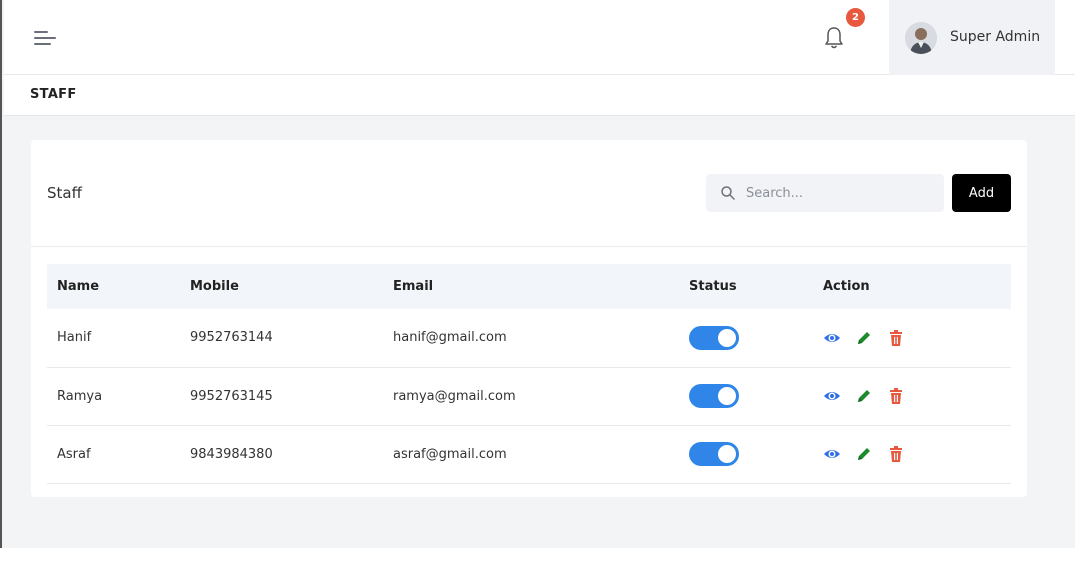  What do you see at coordinates (450, 454) in the screenshot?
I see `cell-email: asraf@gmail.com` at bounding box center [450, 454].